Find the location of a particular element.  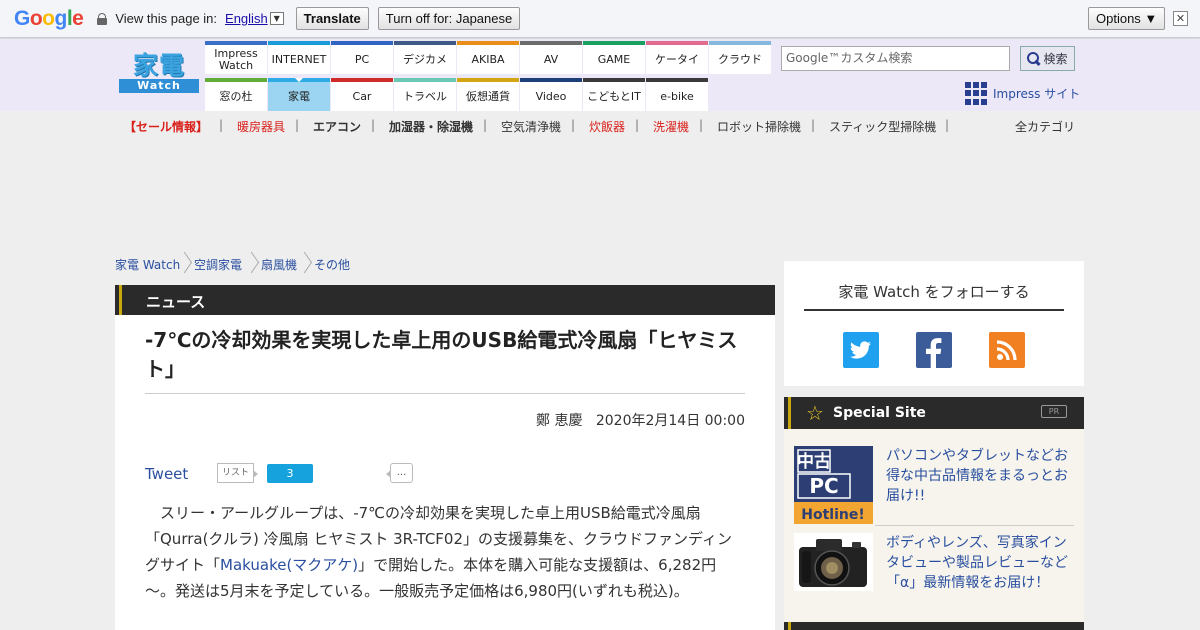

google-logo-letter: e is located at coordinates (78, 18).